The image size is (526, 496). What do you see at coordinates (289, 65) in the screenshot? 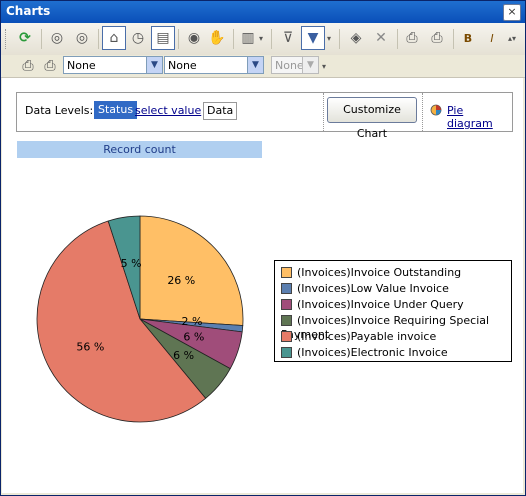
I see `value-select-value: None` at bounding box center [289, 65].